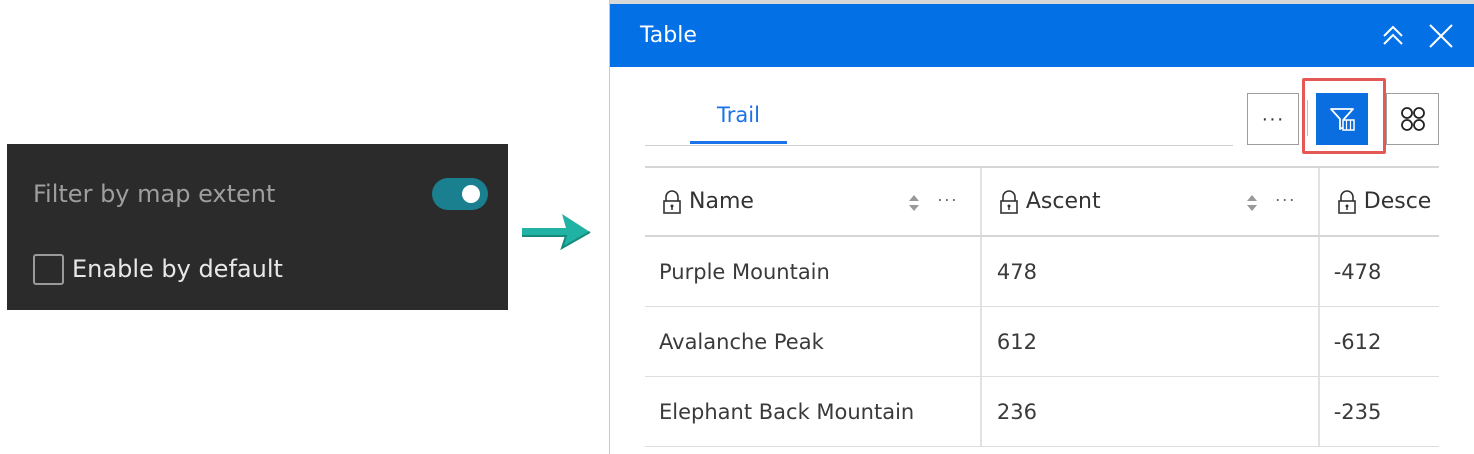 This screenshot has width=1474, height=454. I want to click on cell-name: Elephant Back Mountain, so click(813, 411).